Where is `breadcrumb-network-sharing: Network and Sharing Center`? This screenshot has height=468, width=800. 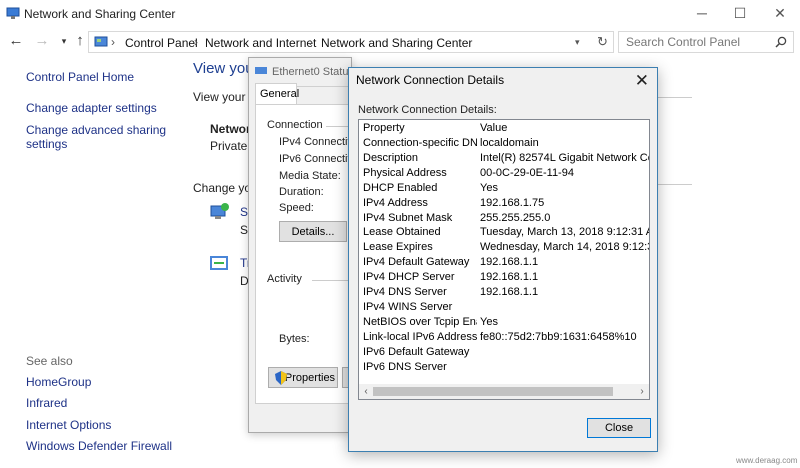 breadcrumb-network-sharing: Network and Sharing Center is located at coordinates (396, 43).